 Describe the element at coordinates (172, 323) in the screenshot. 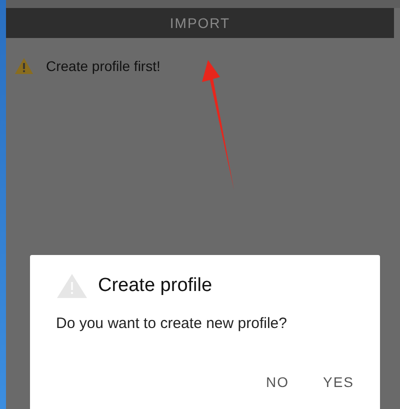

I see `dialog-message: Do you want to create new profile?` at that location.